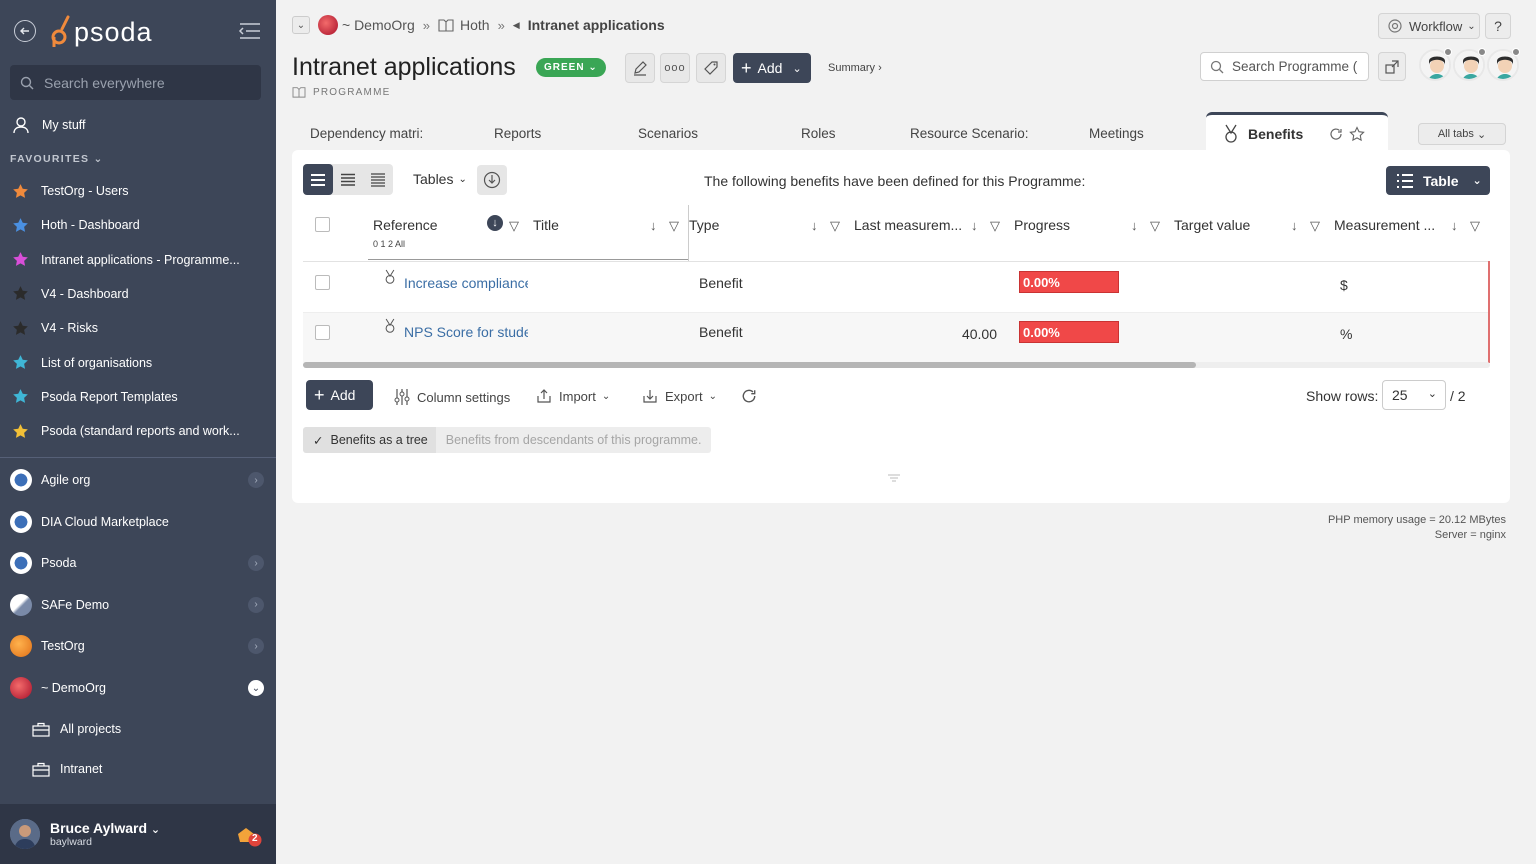 Image resolution: width=1536 pixels, height=864 pixels. I want to click on horizontal-scrollbar, so click(896, 365).